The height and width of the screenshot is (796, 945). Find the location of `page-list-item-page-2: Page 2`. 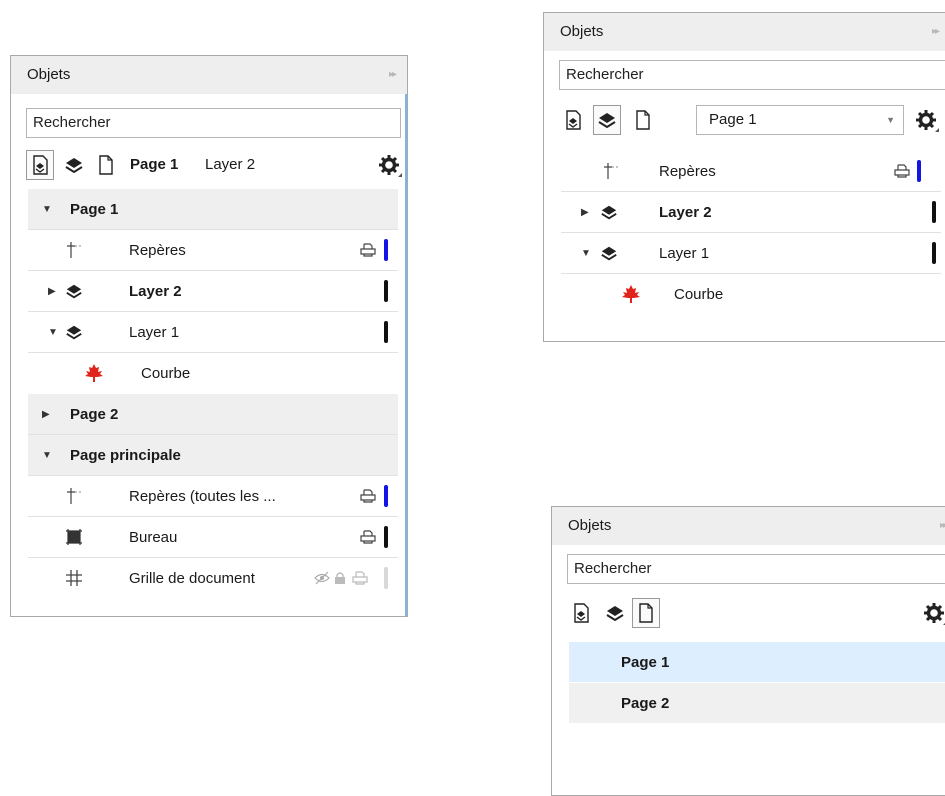

page-list-item-page-2: Page 2 is located at coordinates (757, 703).